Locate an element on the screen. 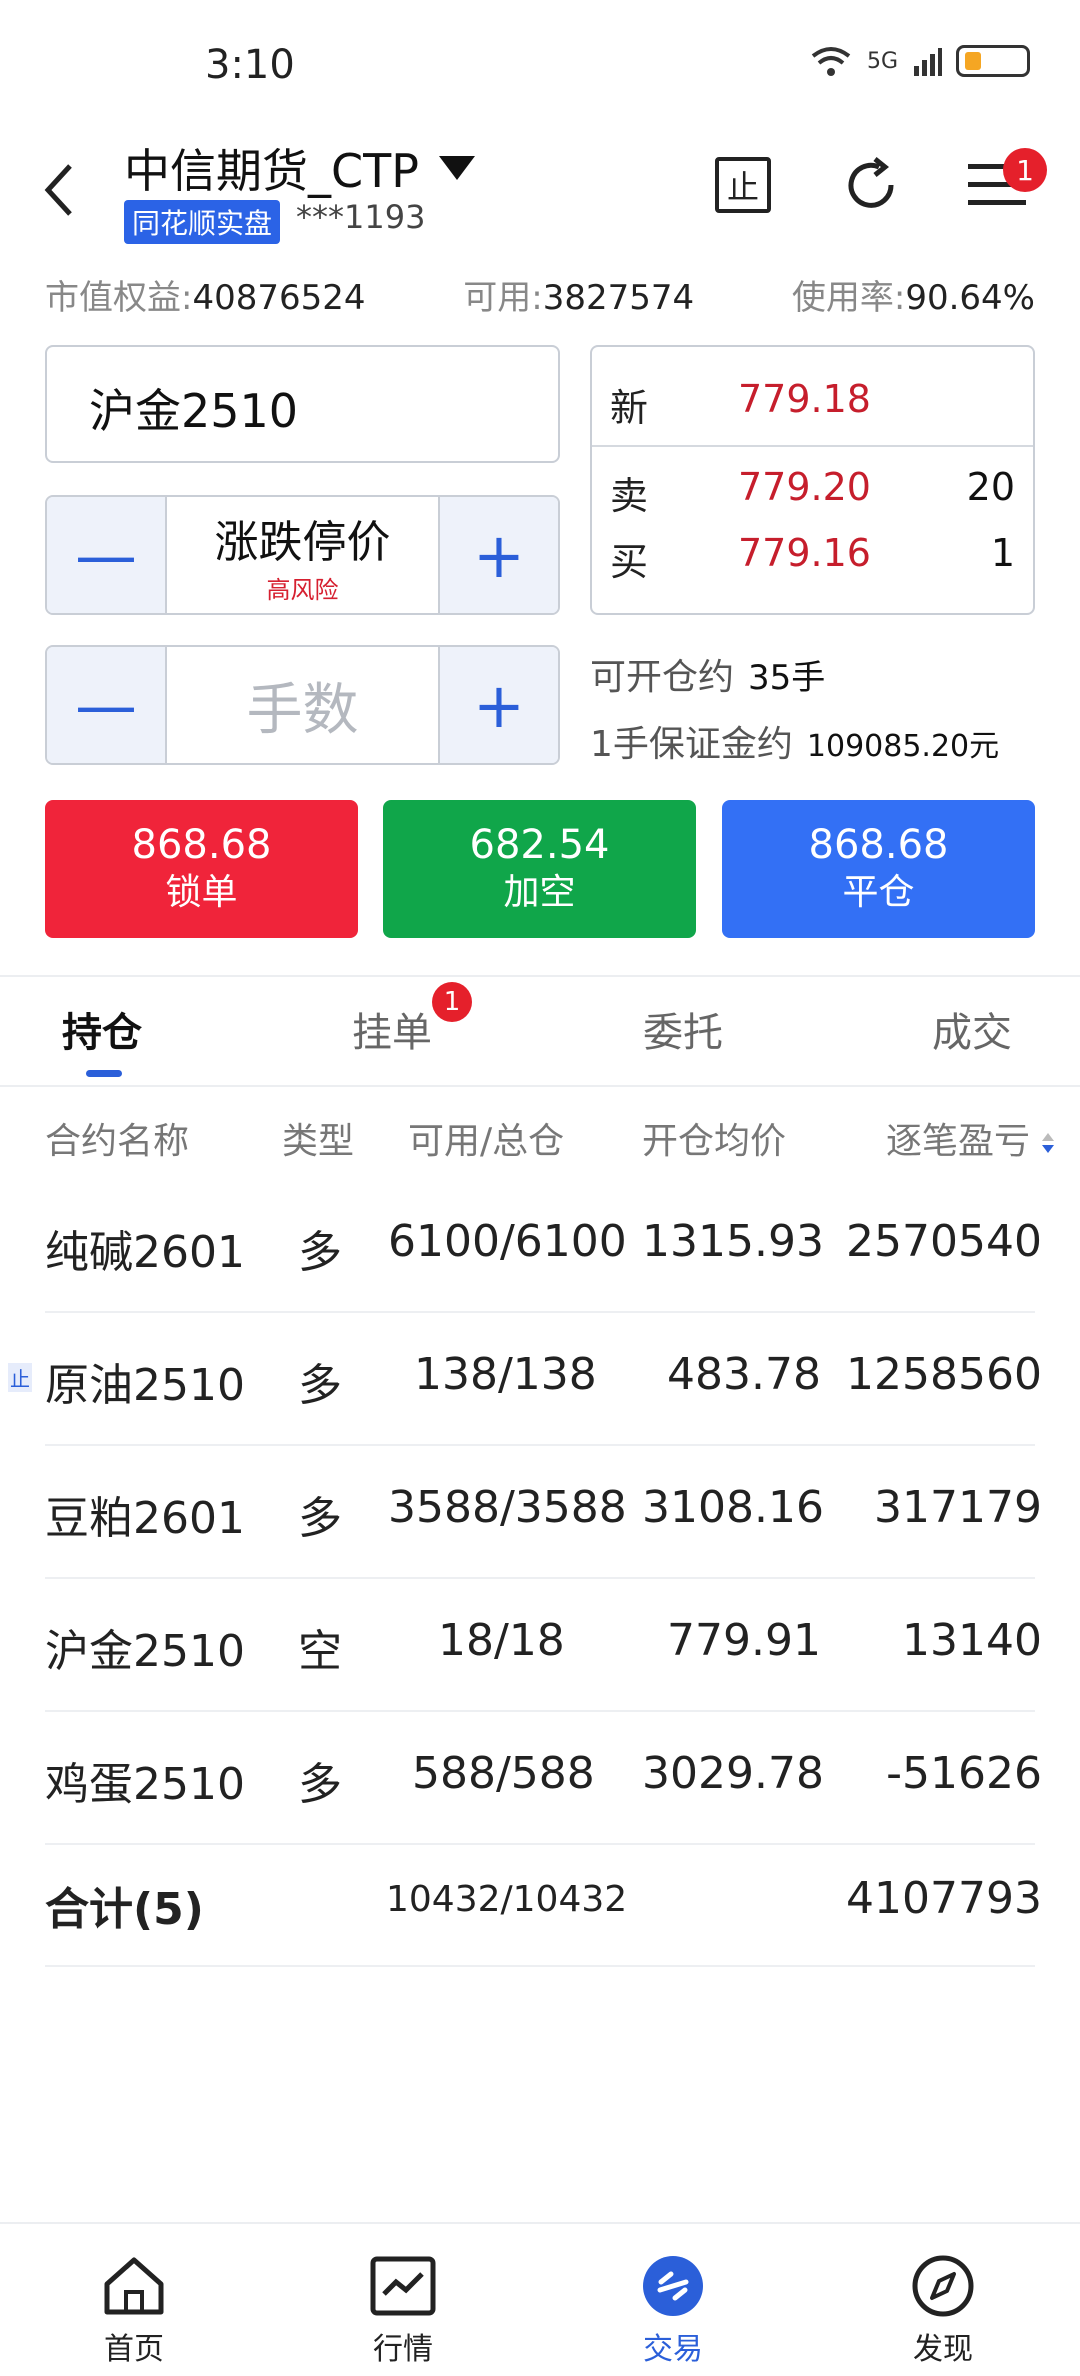 Image resolution: width=1080 pixels, height=2376 pixels. compass-icon is located at coordinates (943, 2286).